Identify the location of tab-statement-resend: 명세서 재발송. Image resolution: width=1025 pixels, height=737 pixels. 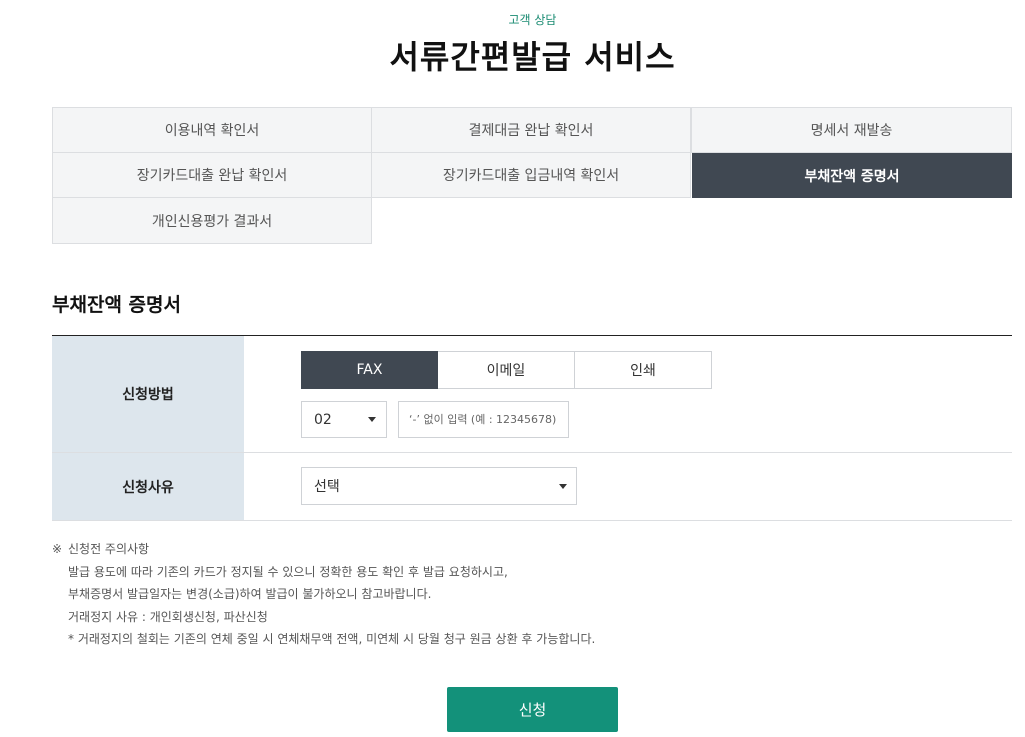
(851, 130).